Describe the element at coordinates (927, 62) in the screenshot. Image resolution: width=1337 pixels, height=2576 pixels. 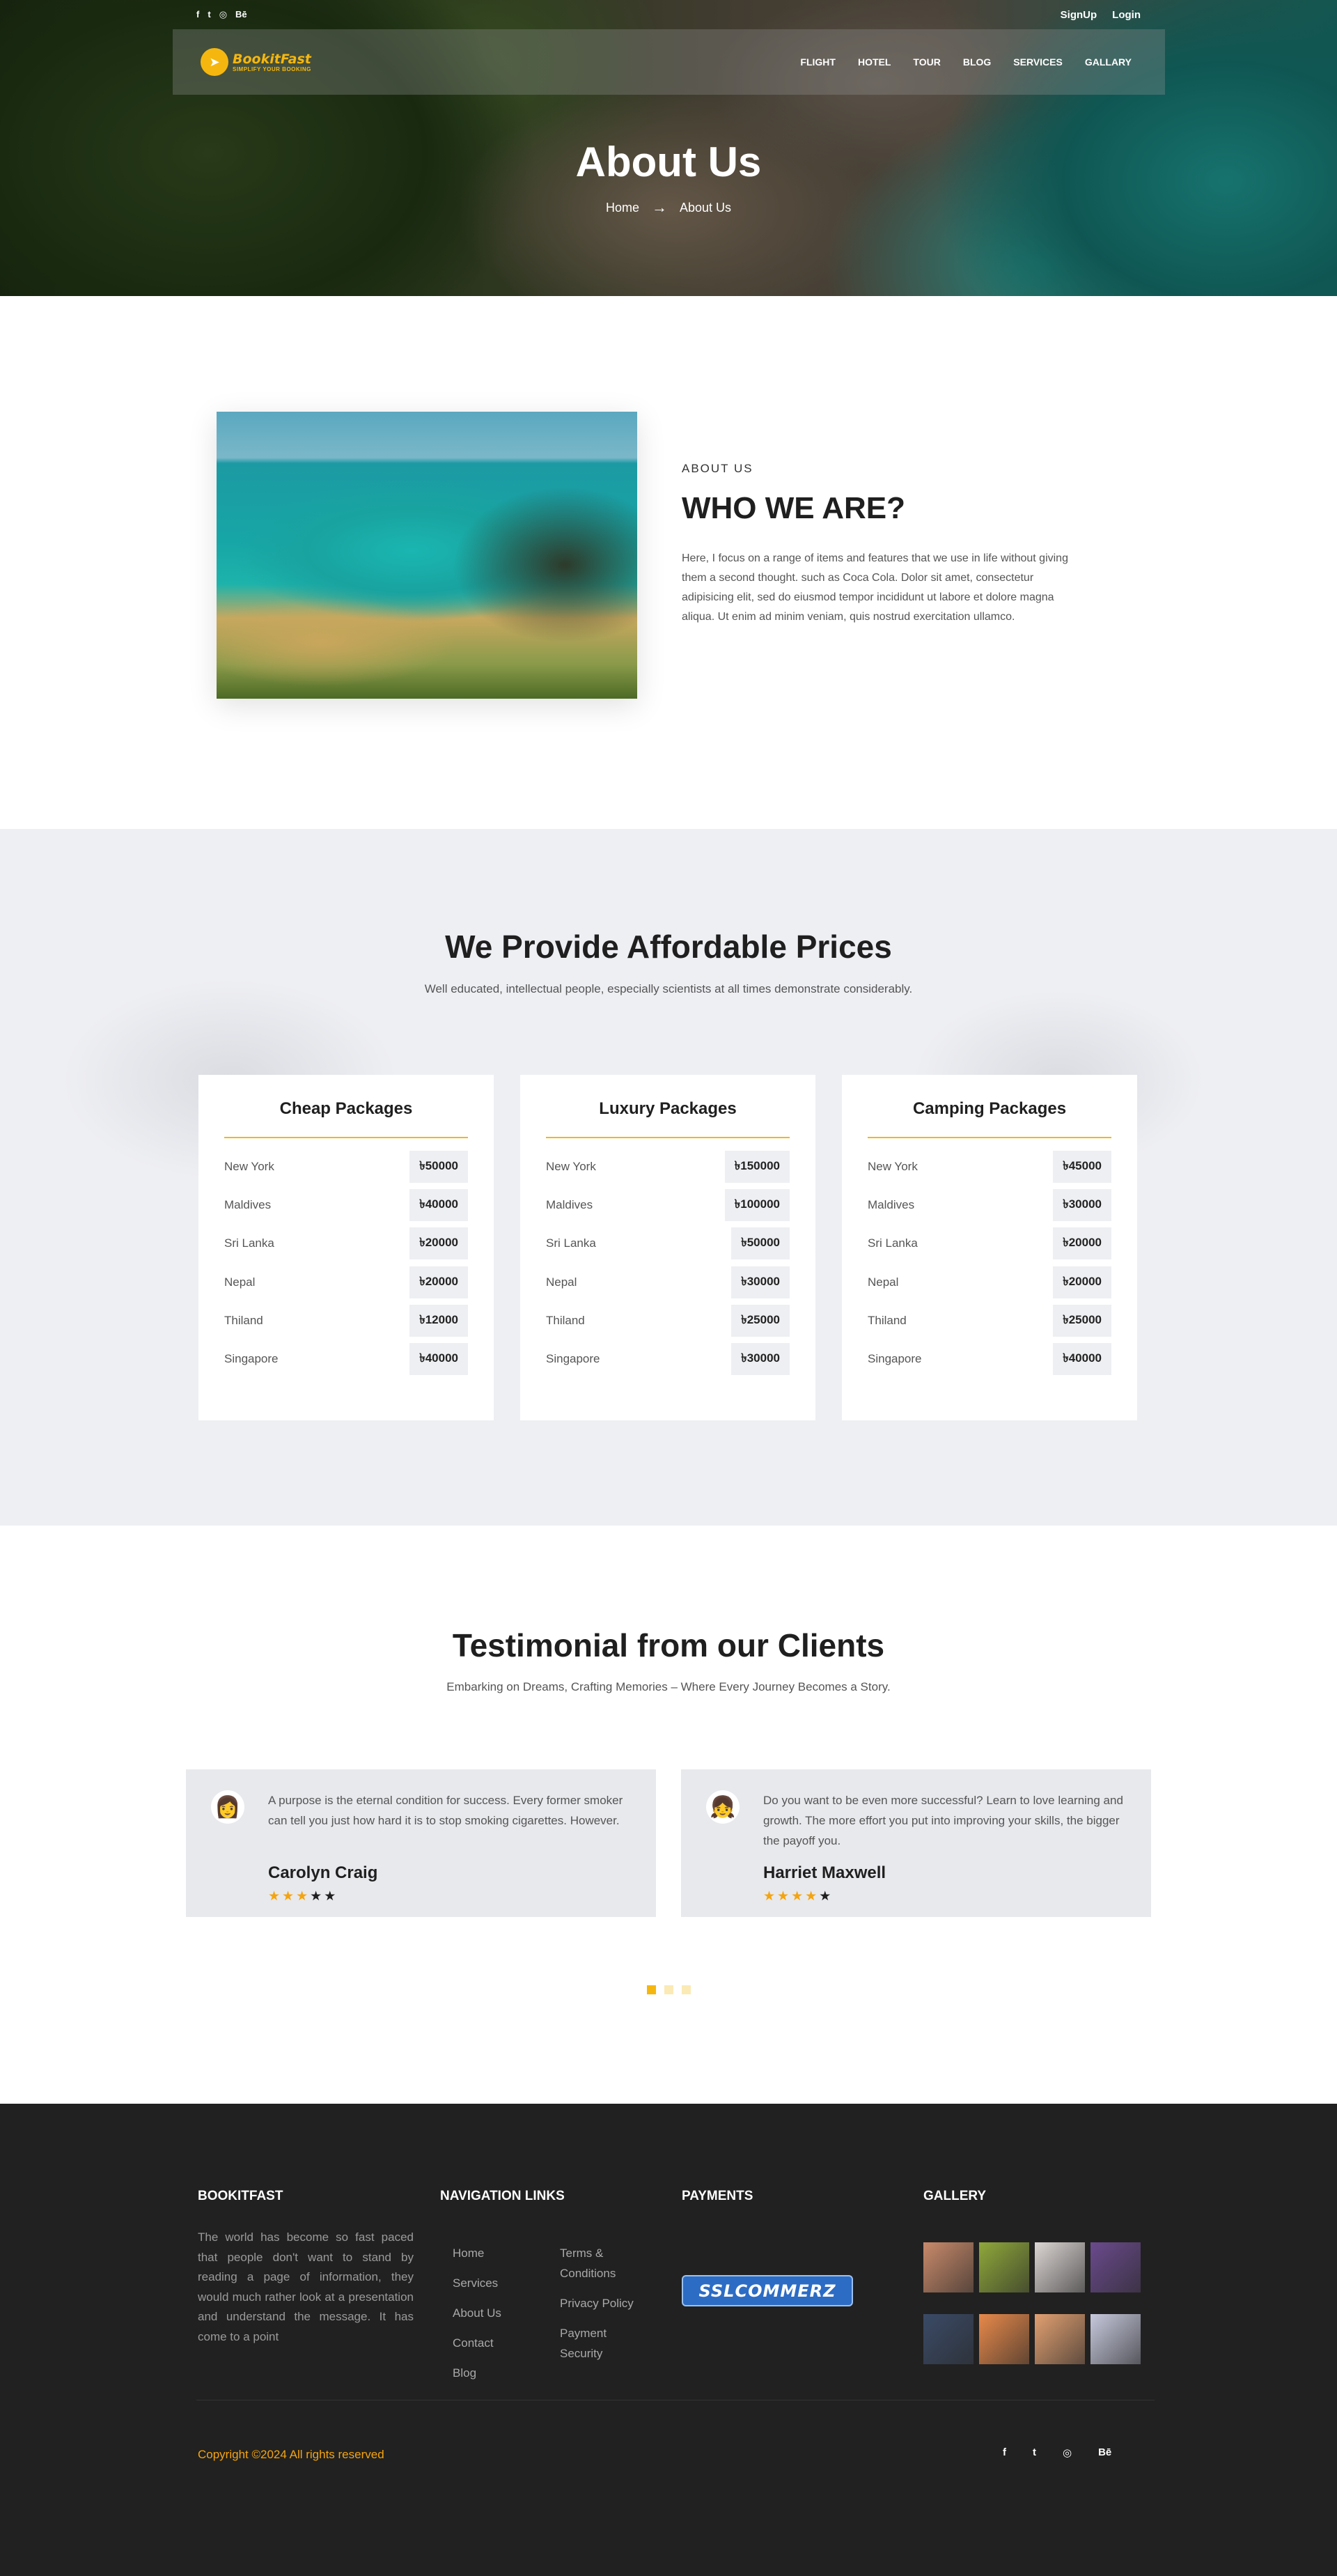
I see `nav-item-tour: TOUR` at that location.